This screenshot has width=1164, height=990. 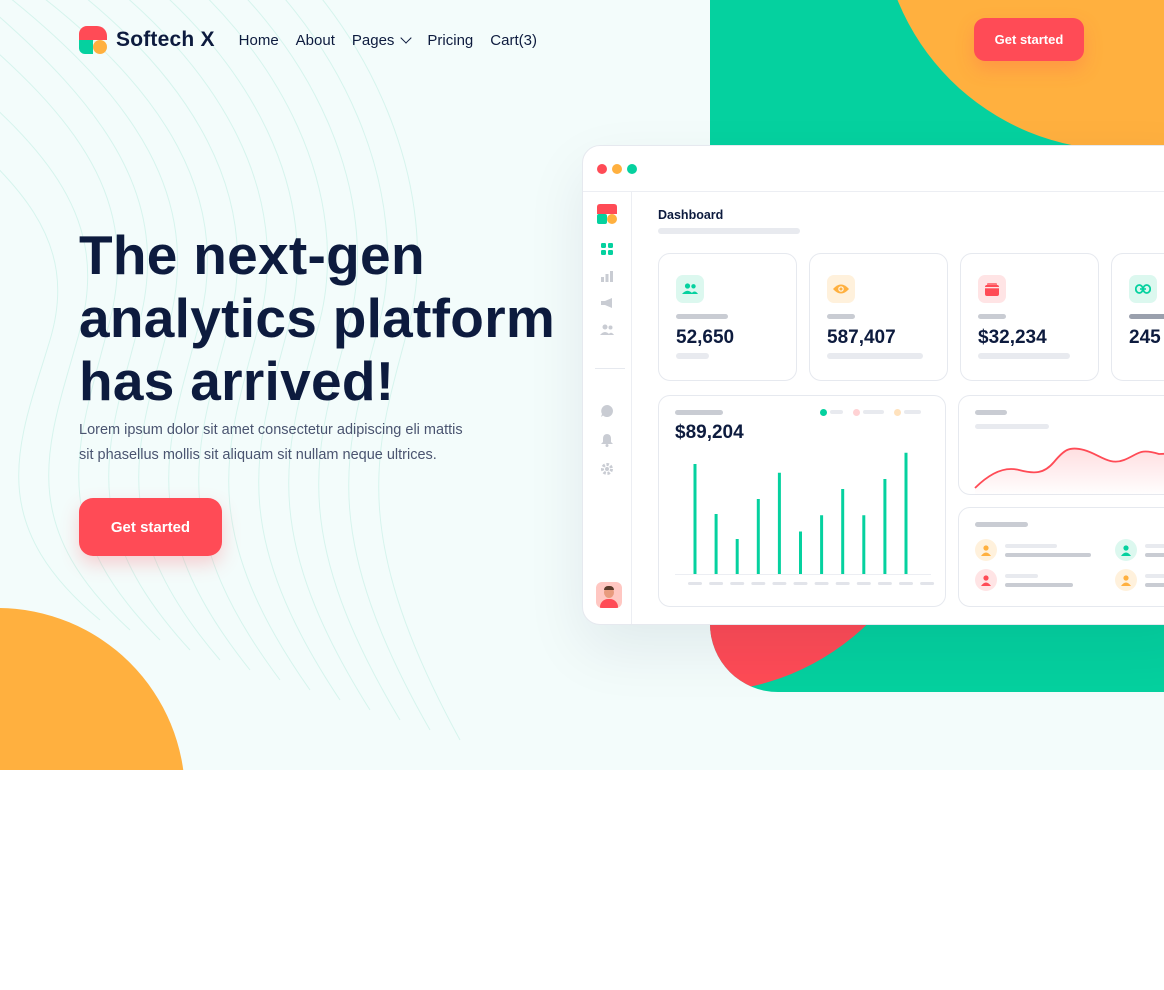 I want to click on revenue-bar-chart-panel: $89,204, so click(x=802, y=501).